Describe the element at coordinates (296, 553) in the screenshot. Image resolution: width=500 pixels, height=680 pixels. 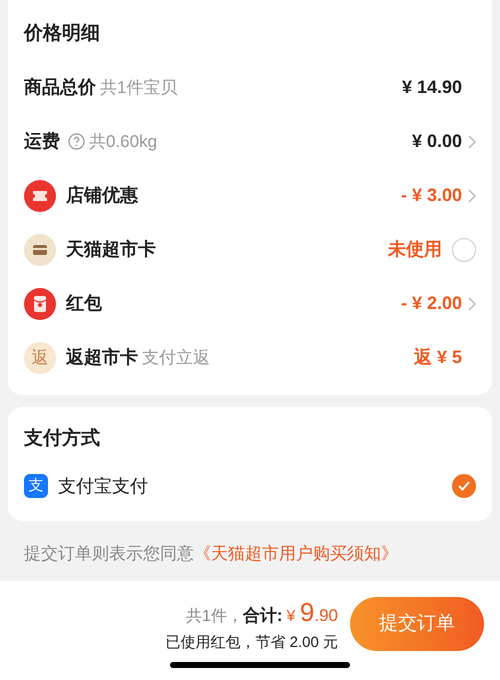
I see `agreement-link: 《天猫超市用户购买须知》` at that location.